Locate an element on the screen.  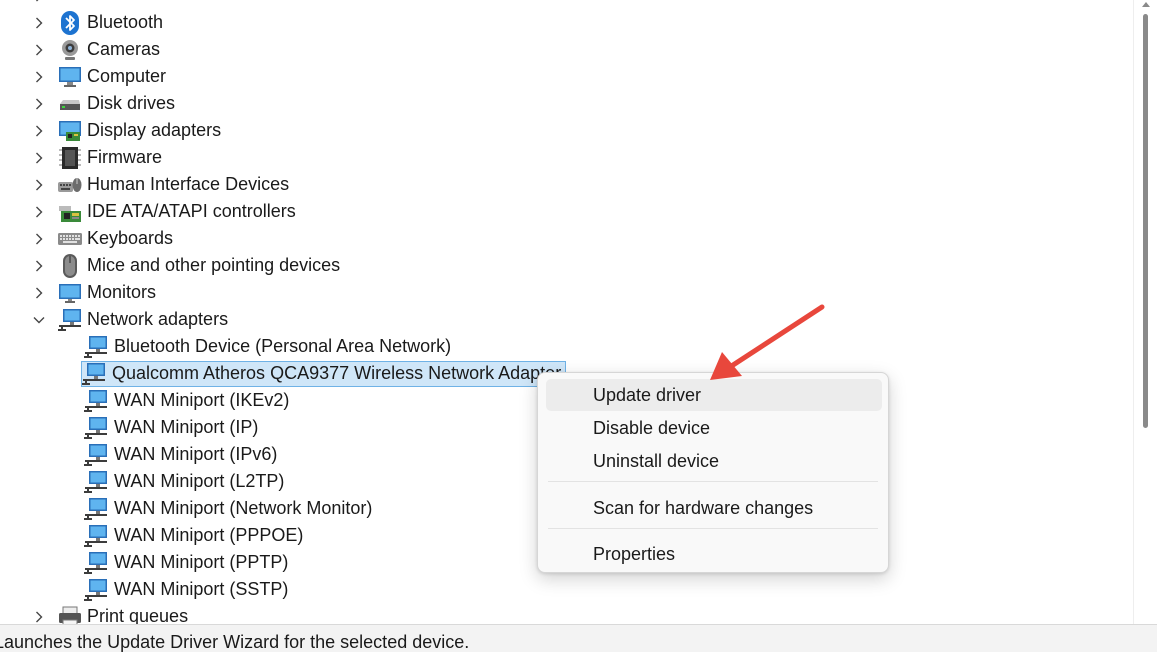
tree-item-network-device: WAN Miniport (PPTP) is located at coordinates (186, 562).